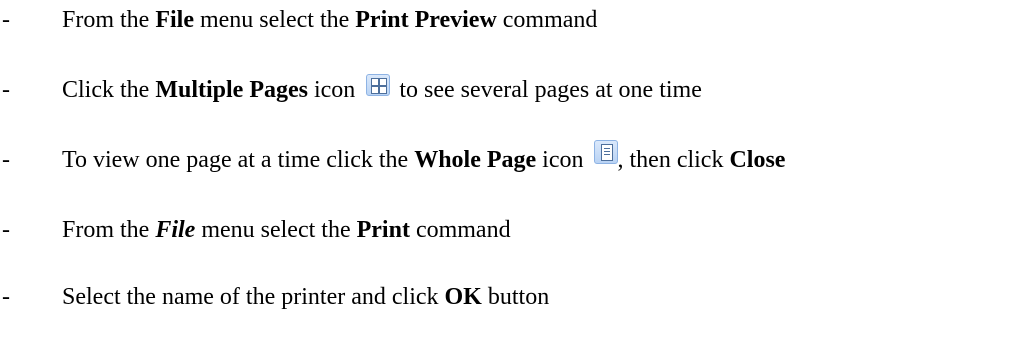 This screenshot has height=354, width=1032. What do you see at coordinates (426, 20) in the screenshot?
I see `command-name-print-preview: Print Preview` at bounding box center [426, 20].